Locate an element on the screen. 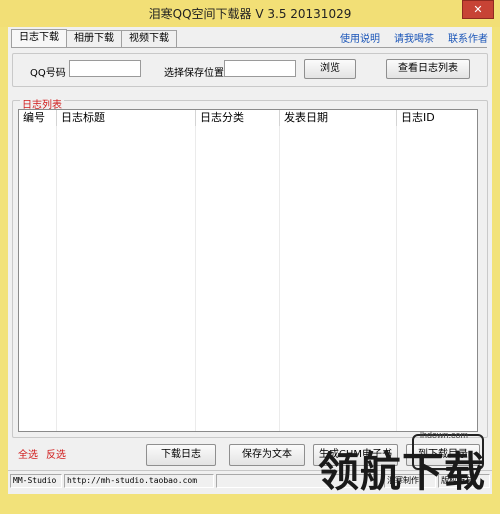  column-header-title: 日志标题 is located at coordinates (126, 118).